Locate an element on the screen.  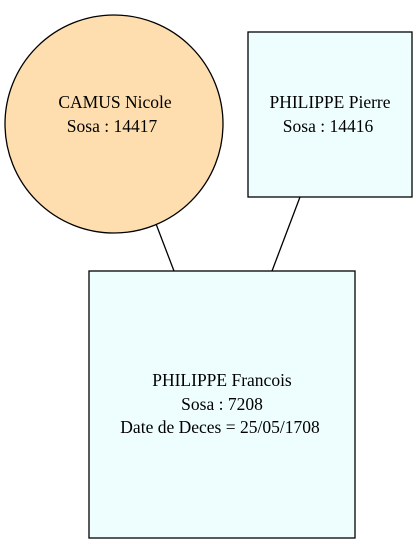
node-camus-nicole-sosa: Sosa : 14417 is located at coordinates (112, 126).